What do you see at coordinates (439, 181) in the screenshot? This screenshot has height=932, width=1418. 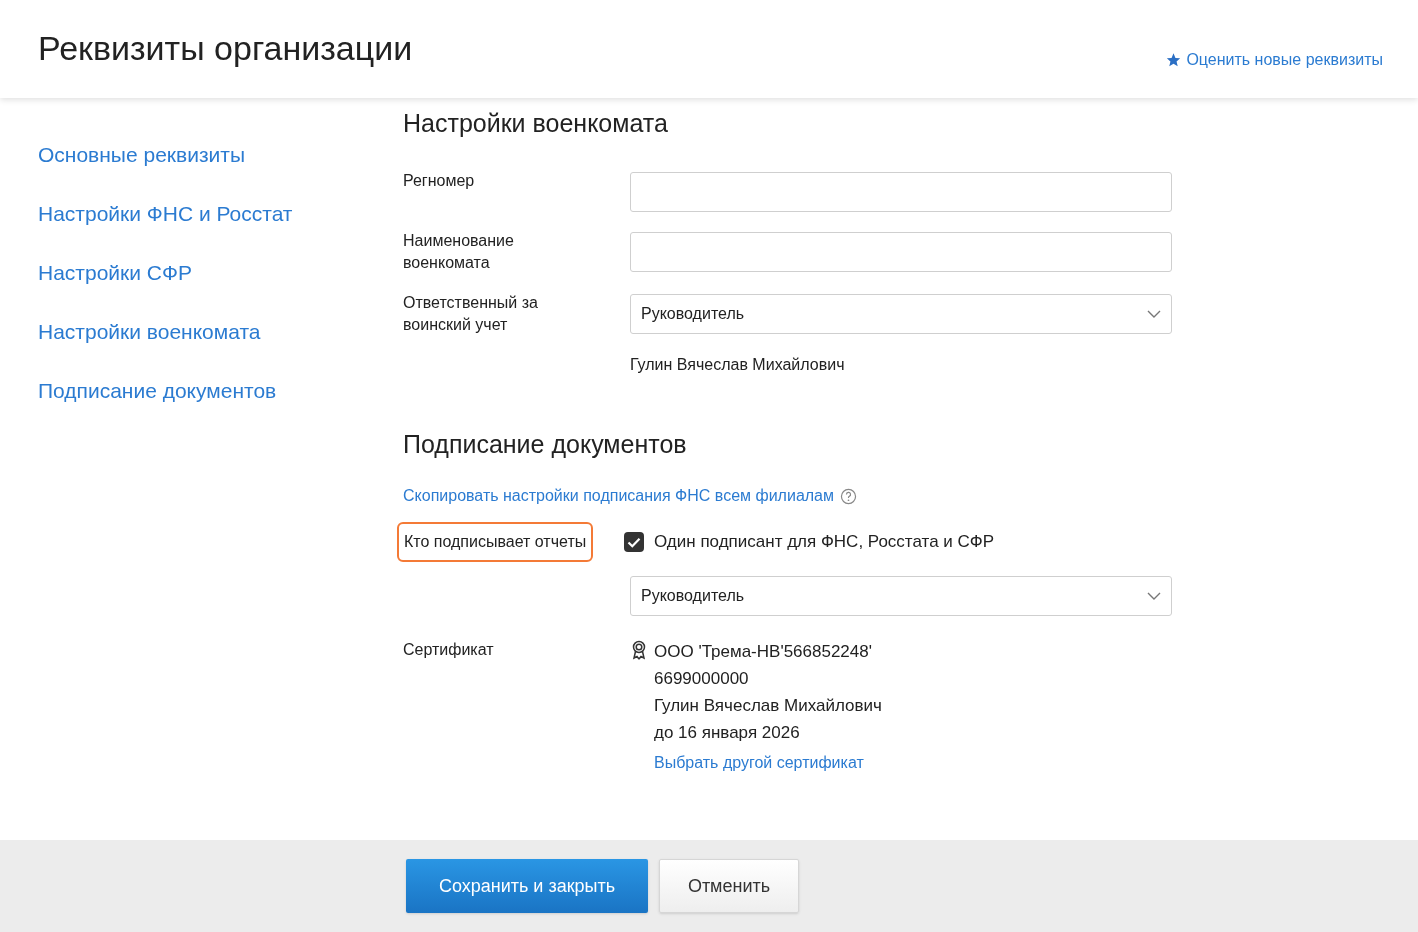 I see `field-label: Регномер` at bounding box center [439, 181].